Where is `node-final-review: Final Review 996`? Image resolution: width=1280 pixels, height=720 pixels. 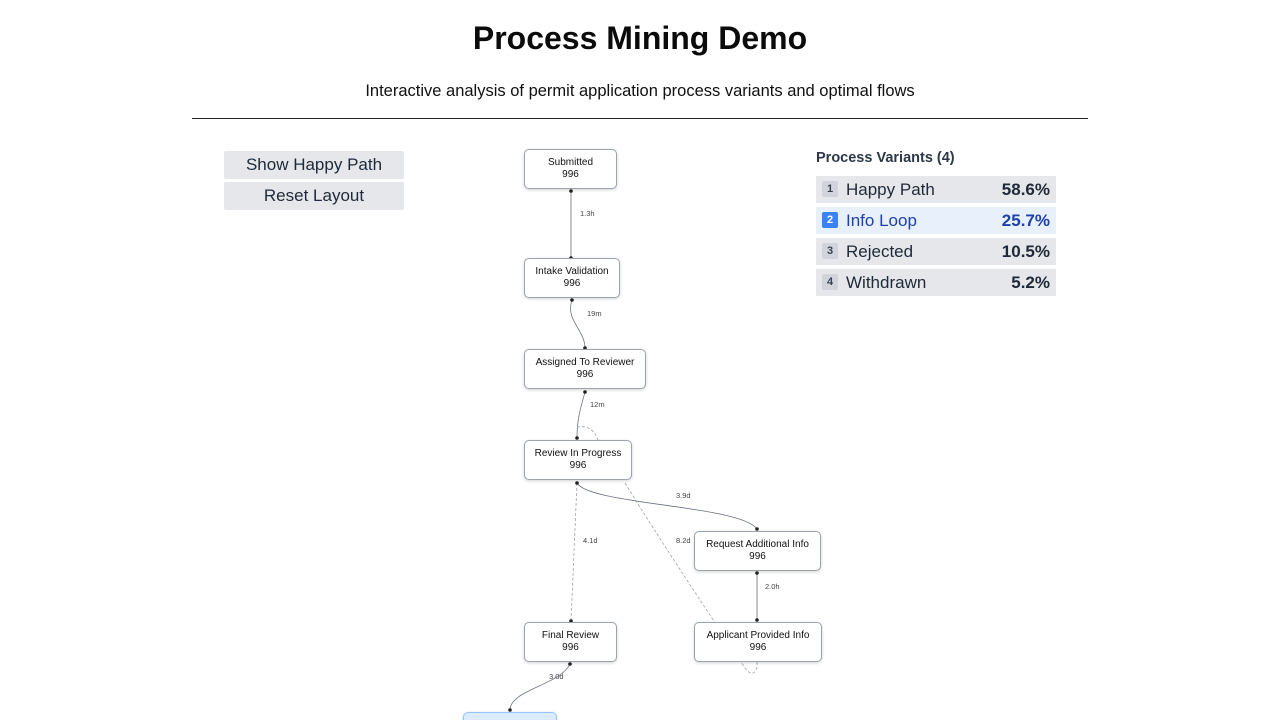 node-final-review: Final Review 996 is located at coordinates (570, 642).